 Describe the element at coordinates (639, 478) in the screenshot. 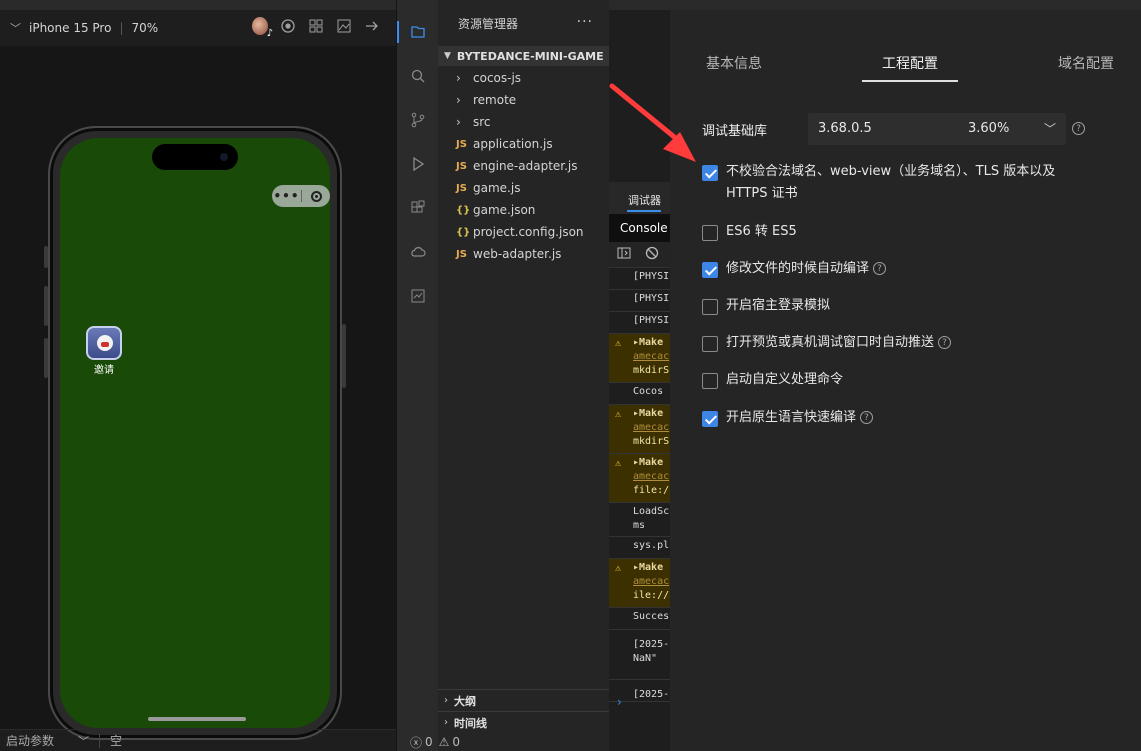

I see `console-log-entry: ⚠ ▸Make amecac file:/` at that location.